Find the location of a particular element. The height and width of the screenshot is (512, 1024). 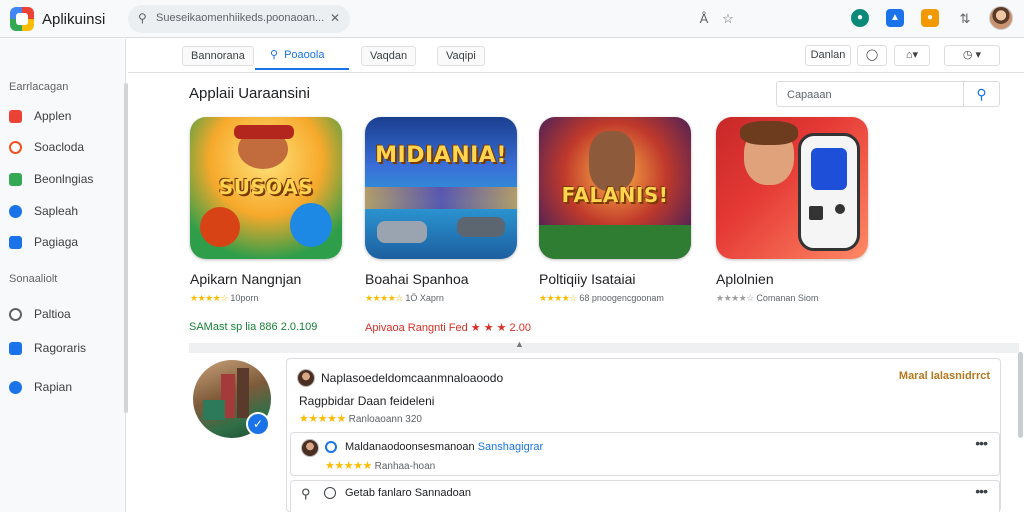

sidebar-item-label: Rapian is located at coordinates (53, 387).